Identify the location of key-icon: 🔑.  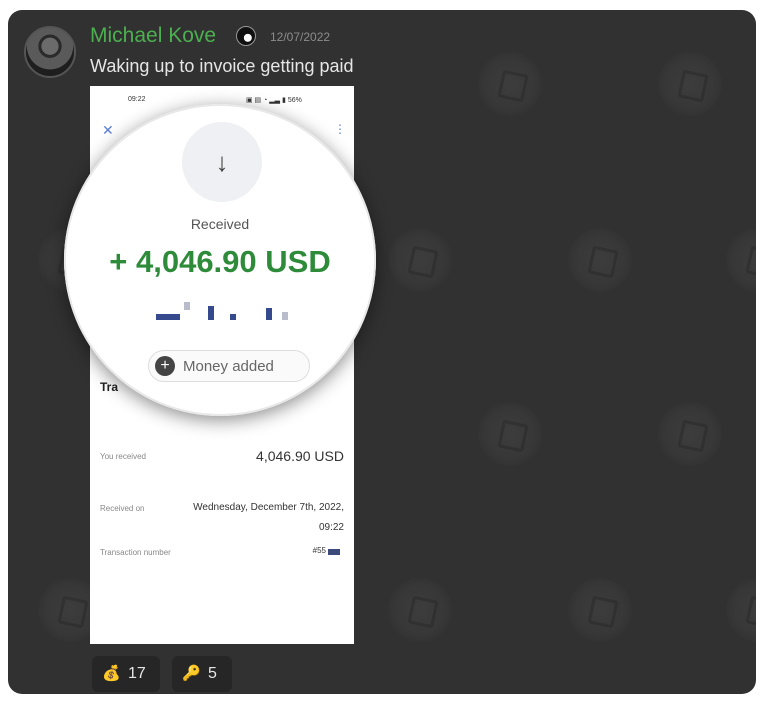
(191, 673).